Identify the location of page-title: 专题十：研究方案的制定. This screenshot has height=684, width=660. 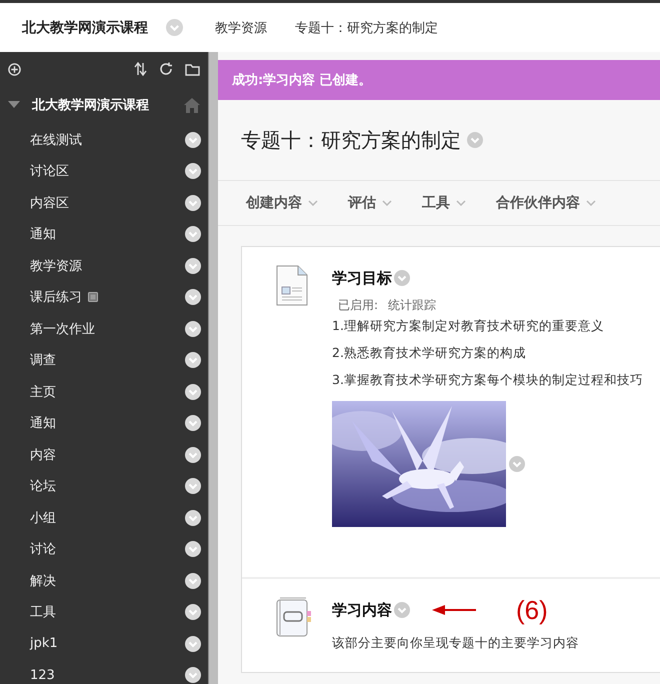
(351, 140).